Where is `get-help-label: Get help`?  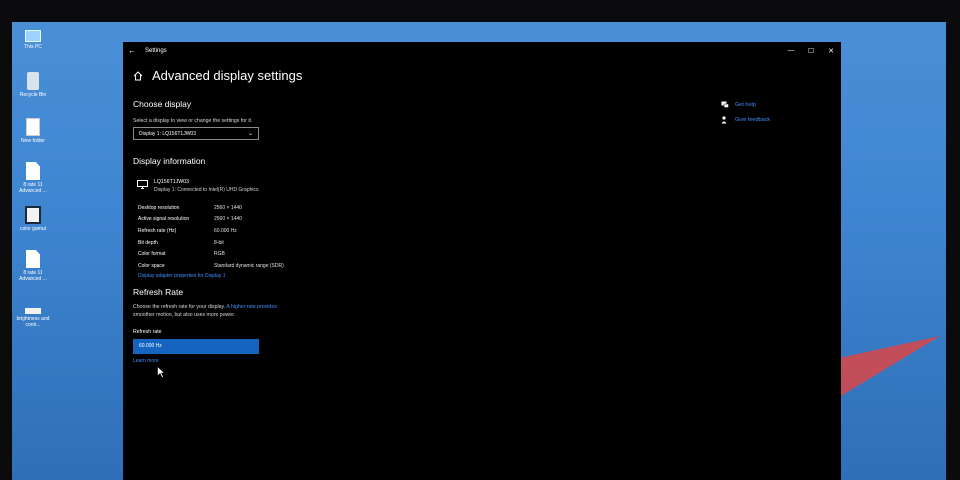
get-help-label: Get help is located at coordinates (745, 104).